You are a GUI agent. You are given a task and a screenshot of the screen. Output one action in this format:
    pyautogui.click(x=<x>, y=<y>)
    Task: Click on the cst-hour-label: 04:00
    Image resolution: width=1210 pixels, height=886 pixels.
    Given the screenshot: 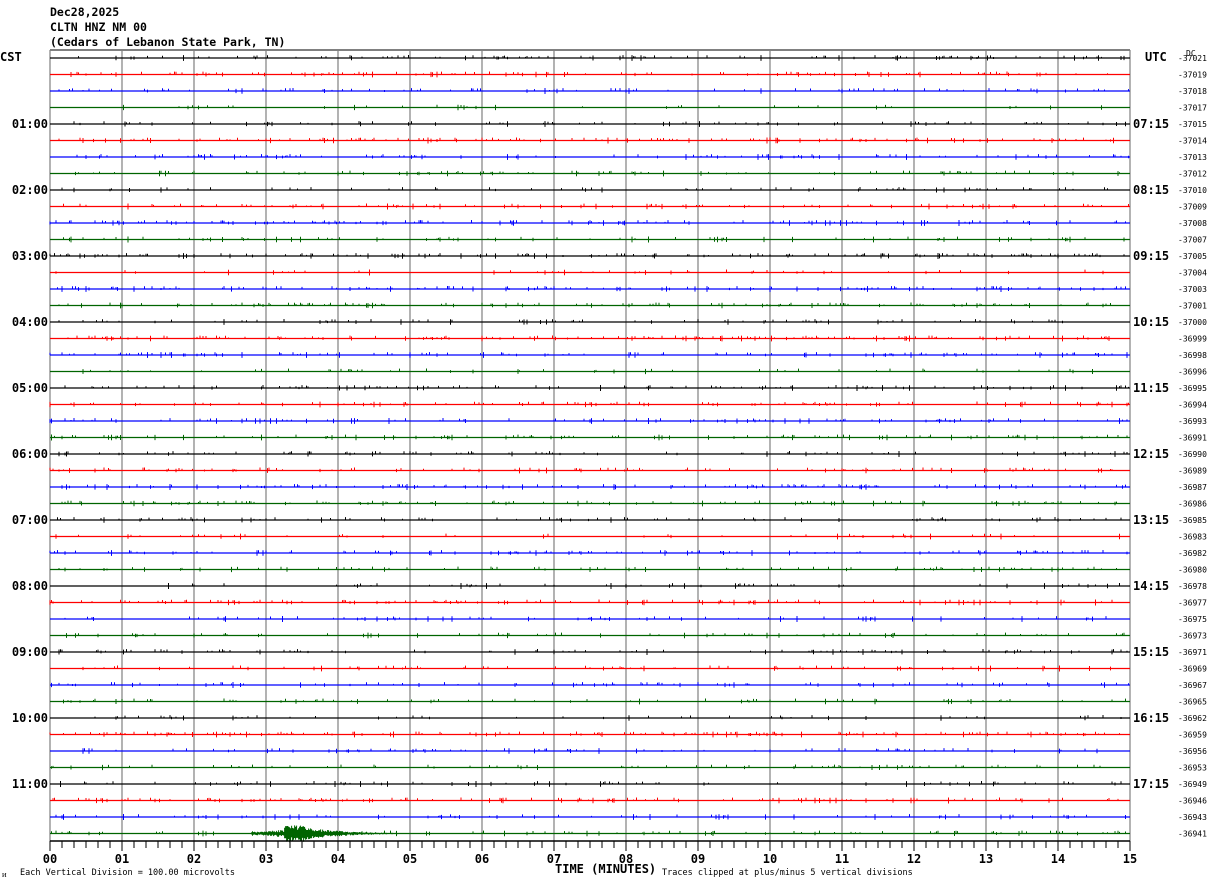 What is the action you would take?
    pyautogui.click(x=30, y=322)
    